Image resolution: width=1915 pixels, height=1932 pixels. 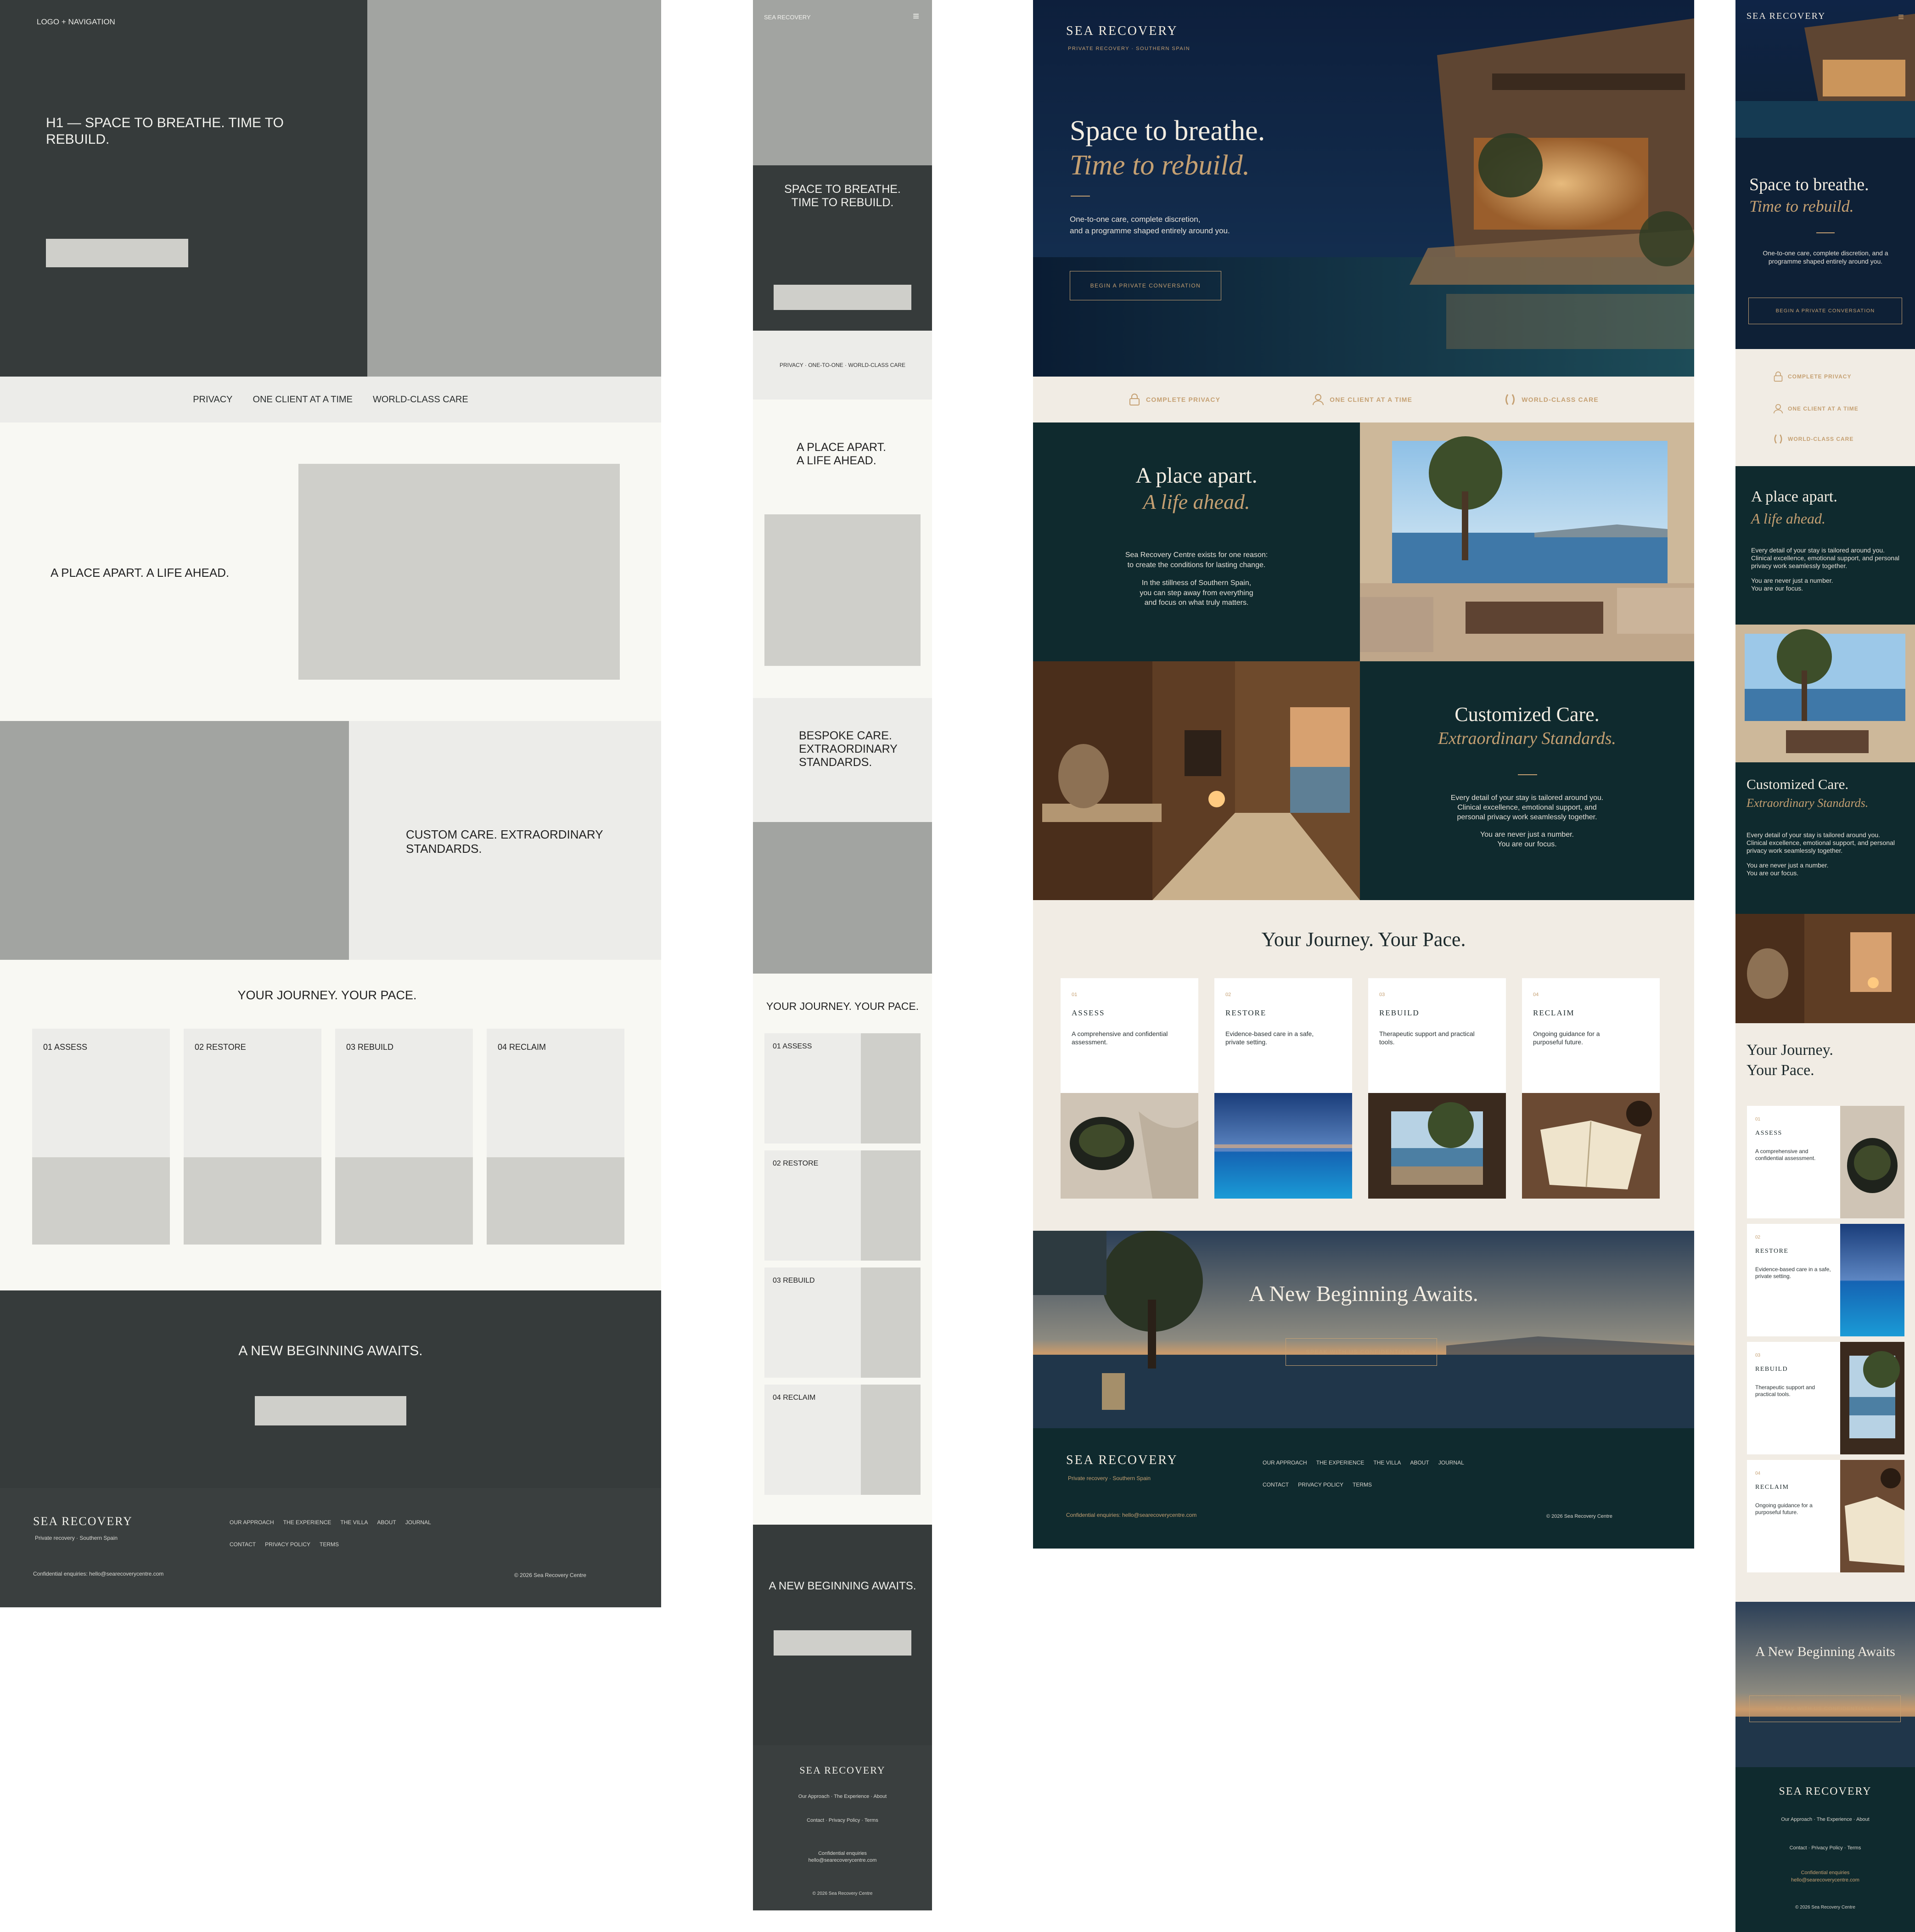 What do you see at coordinates (1825, 1819) in the screenshot?
I see `m-footer-links: Our Approach · The Experience · About` at bounding box center [1825, 1819].